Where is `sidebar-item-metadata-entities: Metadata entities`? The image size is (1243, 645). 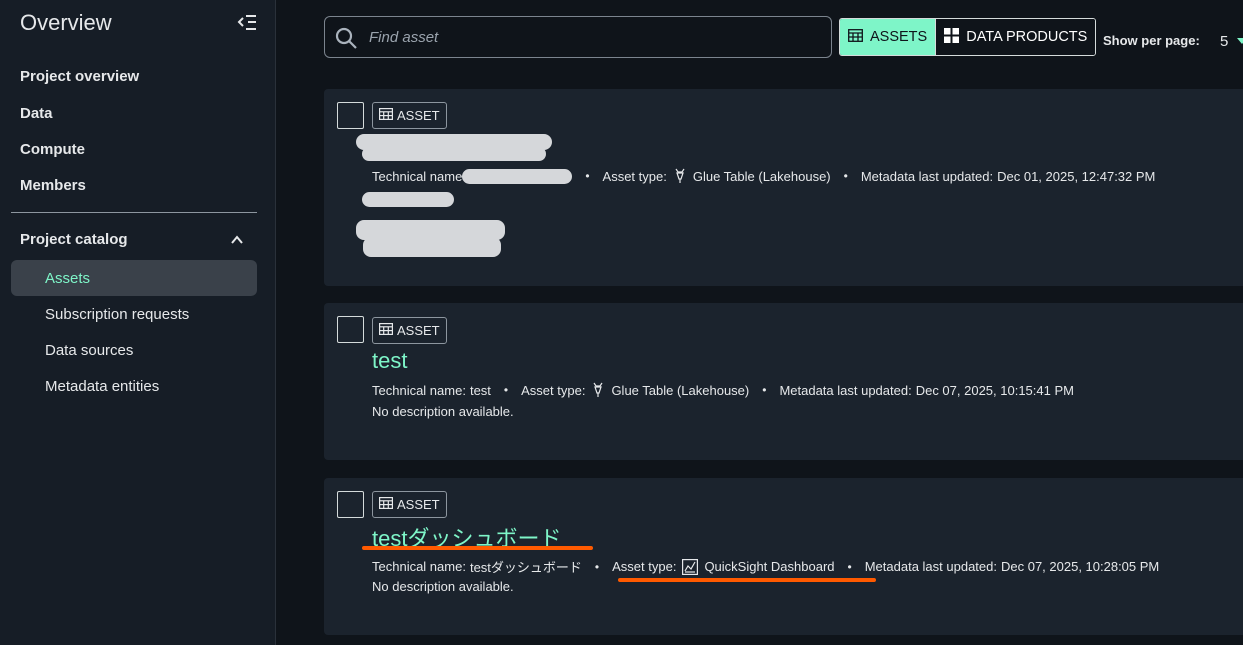 sidebar-item-metadata-entities: Metadata entities is located at coordinates (102, 386).